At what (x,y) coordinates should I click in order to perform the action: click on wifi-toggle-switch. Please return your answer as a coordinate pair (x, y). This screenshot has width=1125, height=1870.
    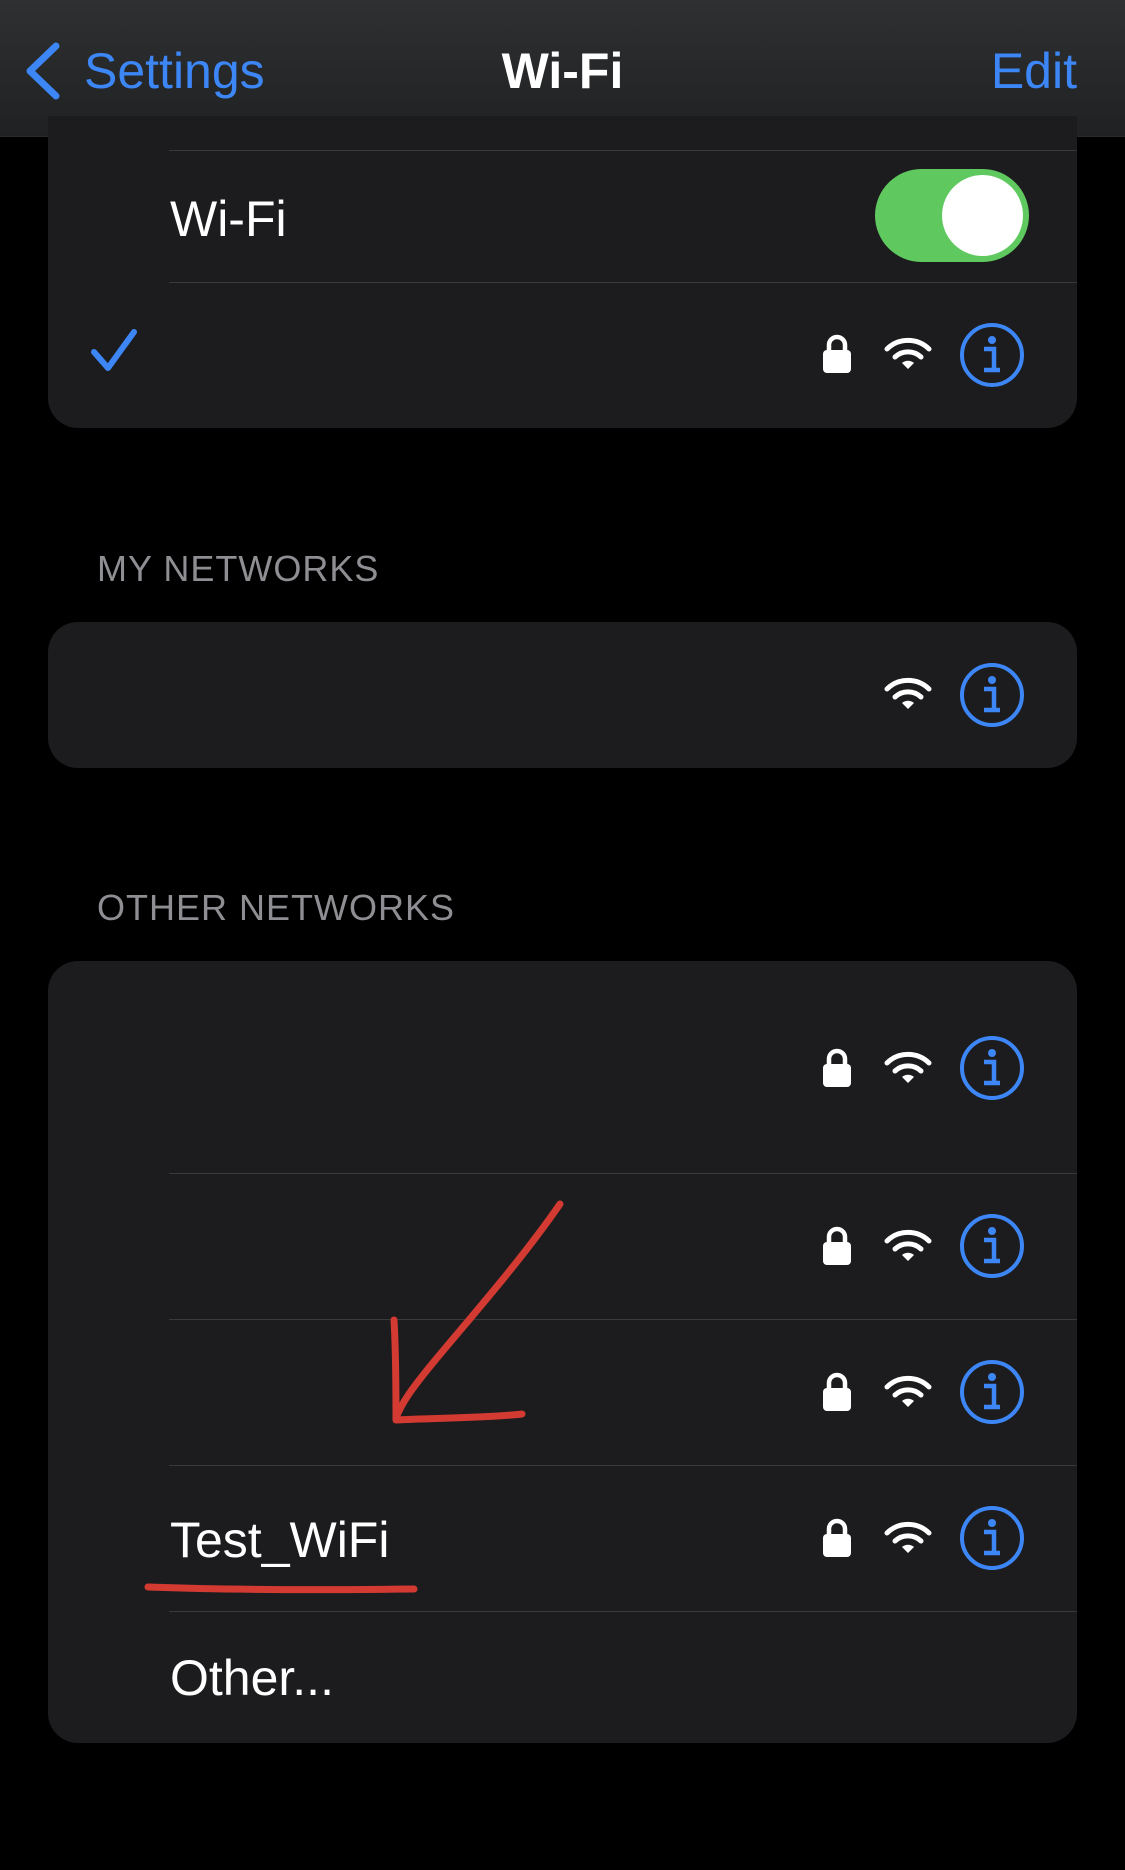
    Looking at the image, I should click on (952, 215).